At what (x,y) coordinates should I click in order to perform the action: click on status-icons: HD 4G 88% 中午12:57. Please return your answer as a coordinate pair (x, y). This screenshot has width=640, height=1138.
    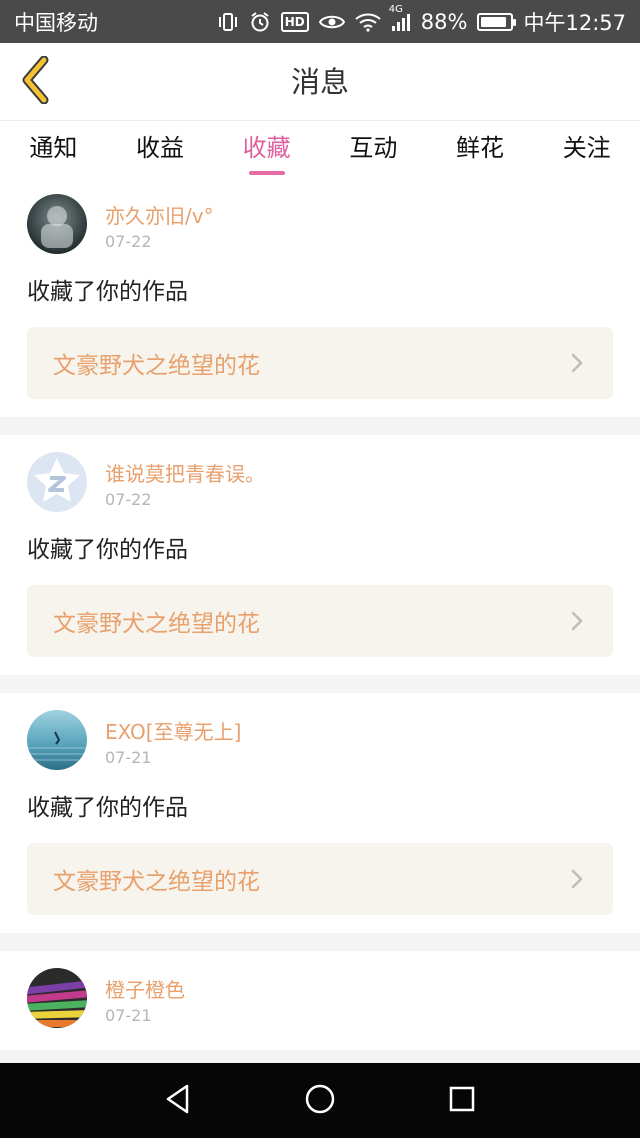
    Looking at the image, I should click on (421, 20).